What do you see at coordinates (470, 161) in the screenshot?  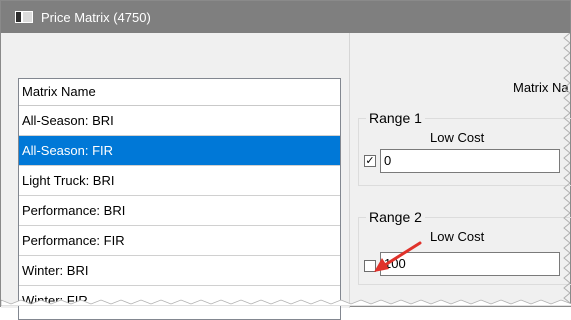 I see `range-1-low-cost-input: 0` at bounding box center [470, 161].